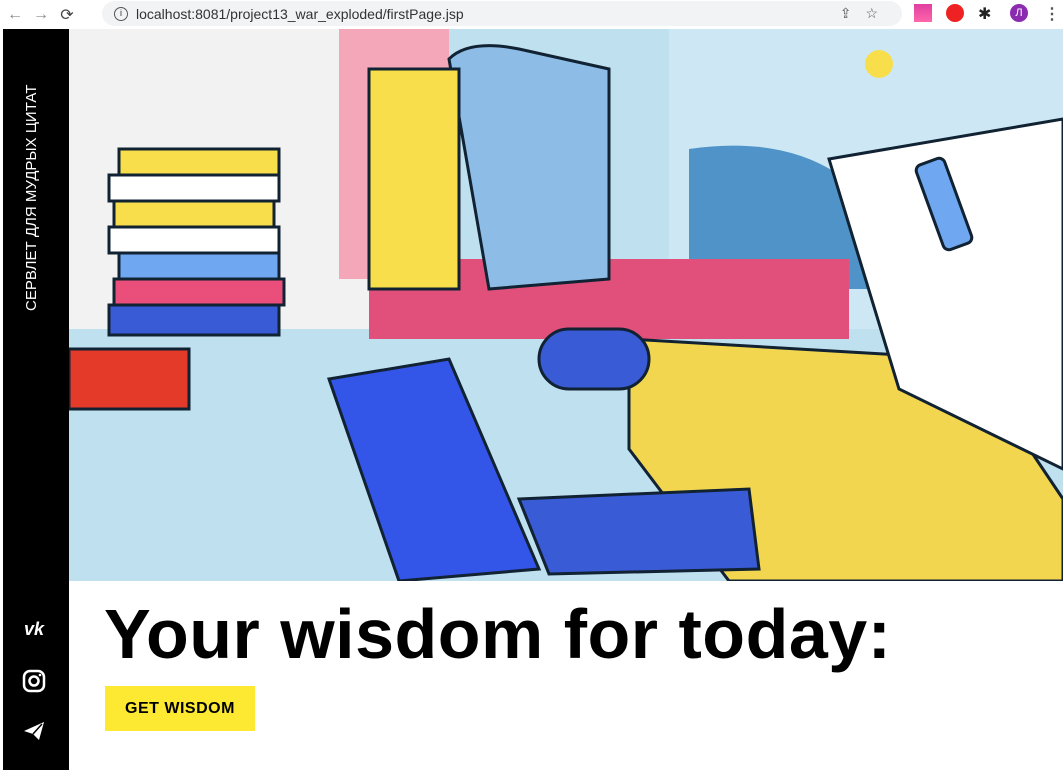 This screenshot has height=770, width=1063. I want to click on site-title: СЕРВЛЕТ ДЛЯ МУДРЫХ ЦИТАТ, so click(31, 197).